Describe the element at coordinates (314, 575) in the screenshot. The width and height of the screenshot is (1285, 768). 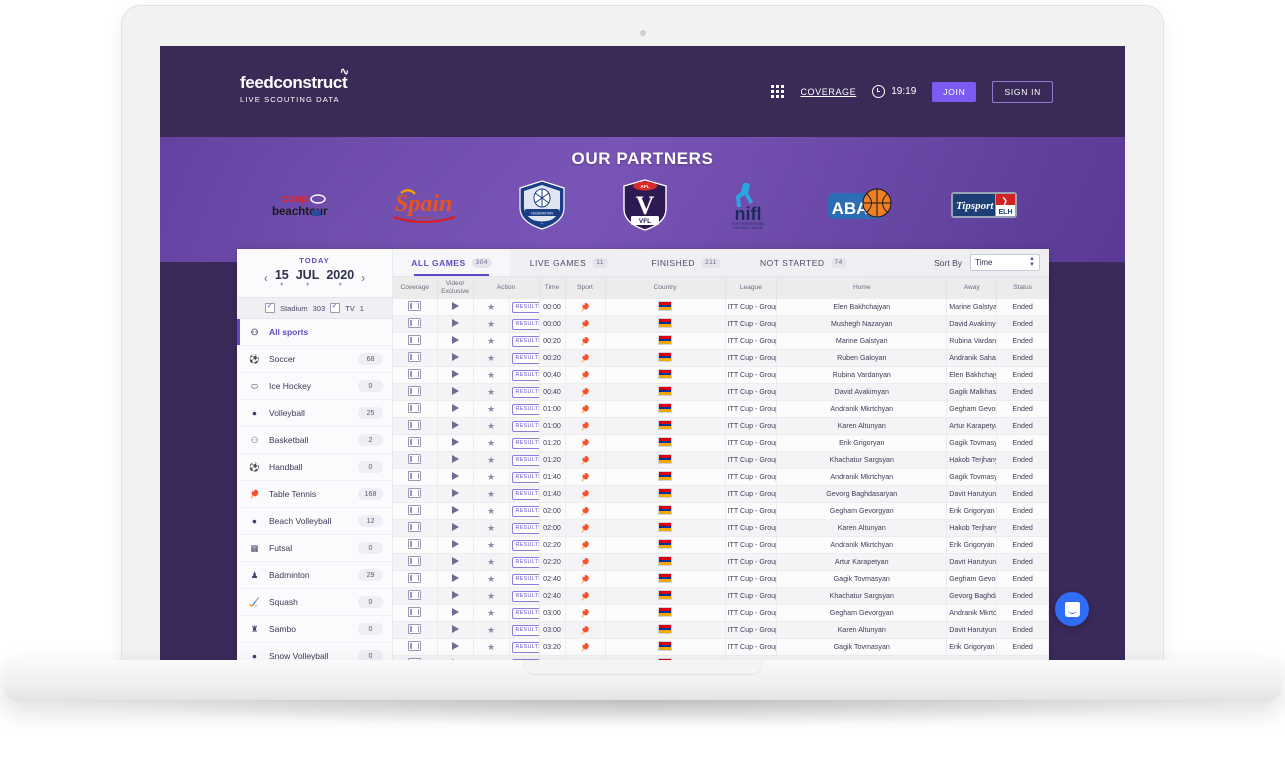
I see `sidebar-item-badminton: ♟ Badminton 29` at that location.